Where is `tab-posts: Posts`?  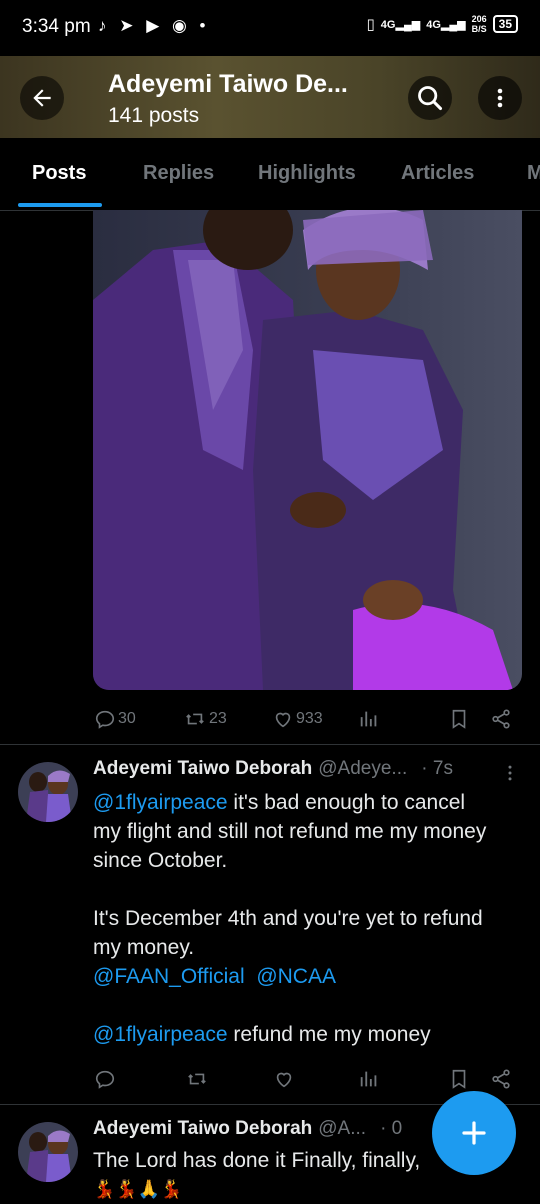
tab-posts: Posts is located at coordinates (59, 173).